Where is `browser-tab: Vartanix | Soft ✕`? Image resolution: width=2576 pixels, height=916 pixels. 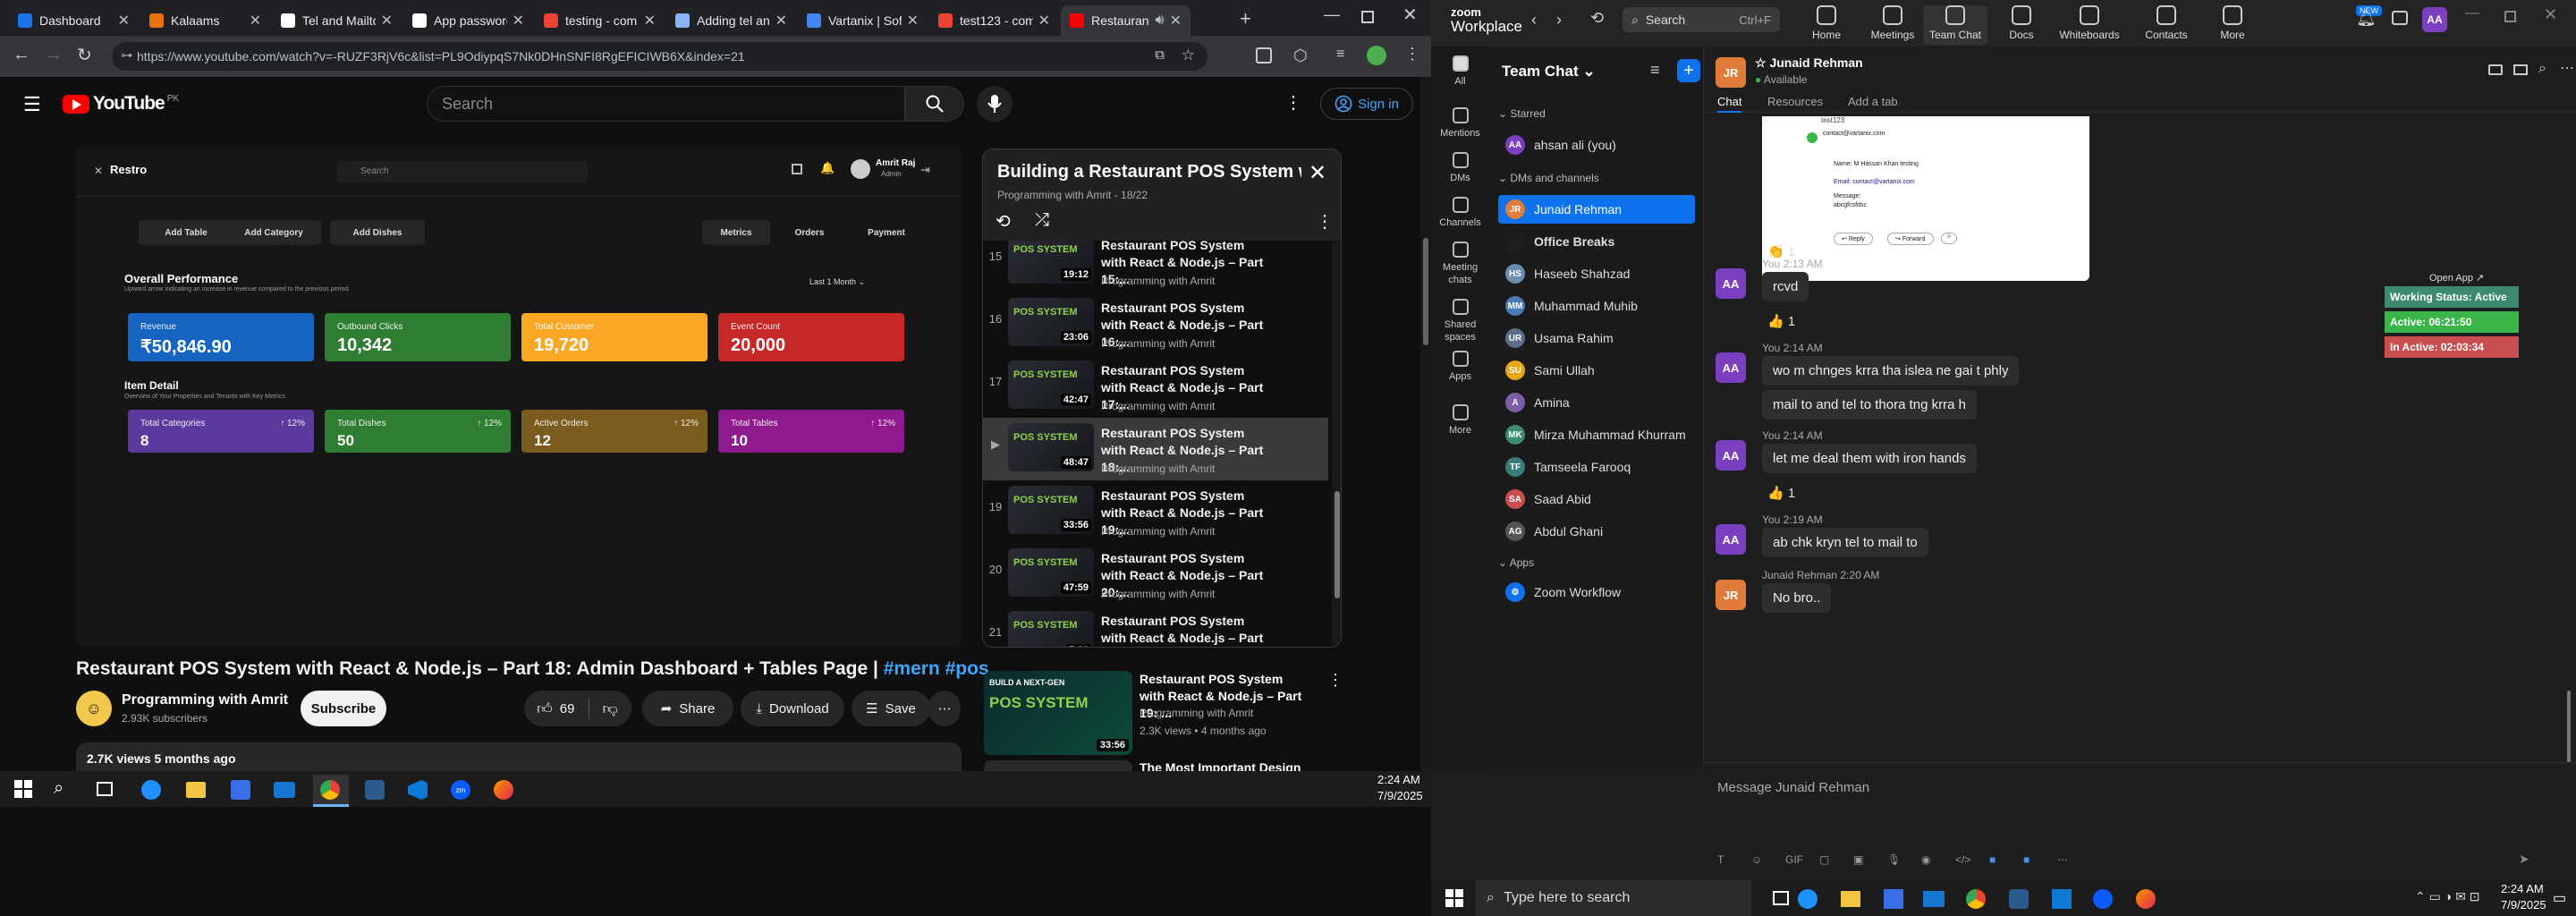
browser-tab: Vartanix | Soft ✕ is located at coordinates (863, 20).